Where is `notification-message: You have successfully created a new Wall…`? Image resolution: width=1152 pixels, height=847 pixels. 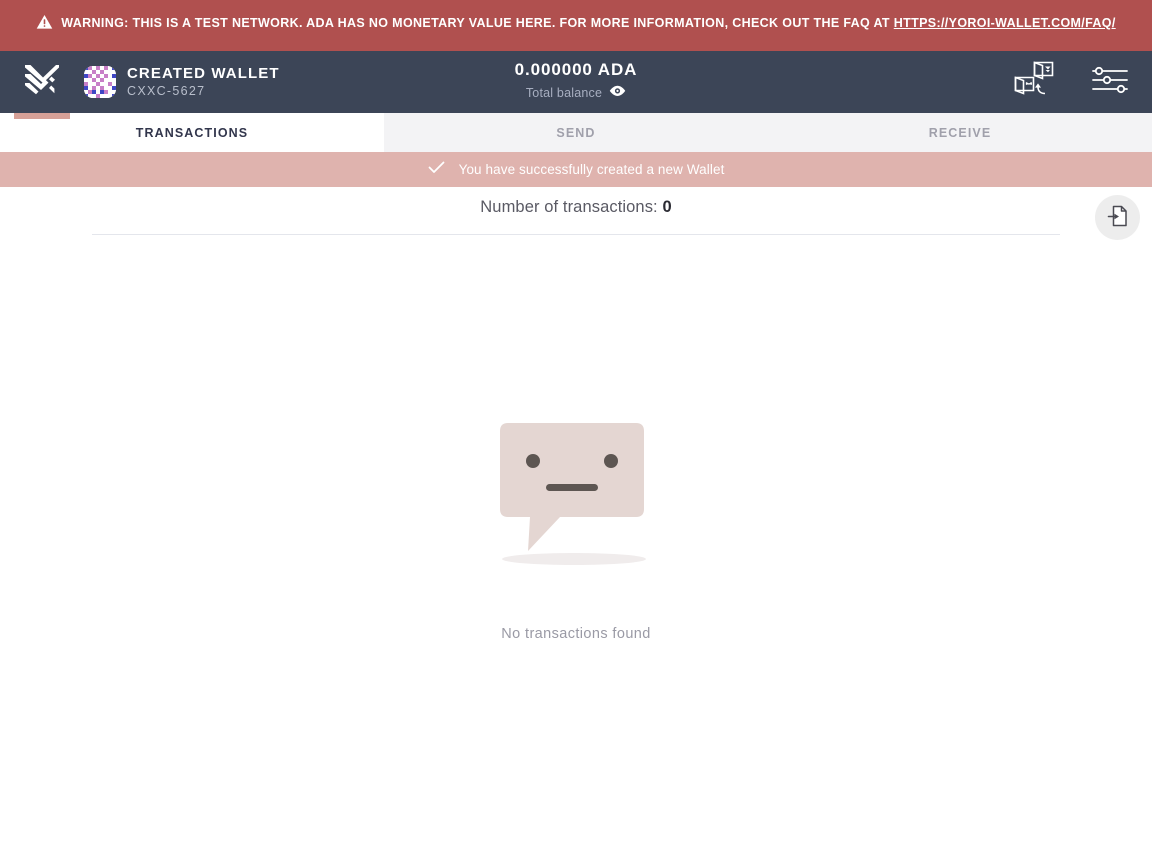
notification-message: You have successfully created a new Wall… is located at coordinates (591, 169).